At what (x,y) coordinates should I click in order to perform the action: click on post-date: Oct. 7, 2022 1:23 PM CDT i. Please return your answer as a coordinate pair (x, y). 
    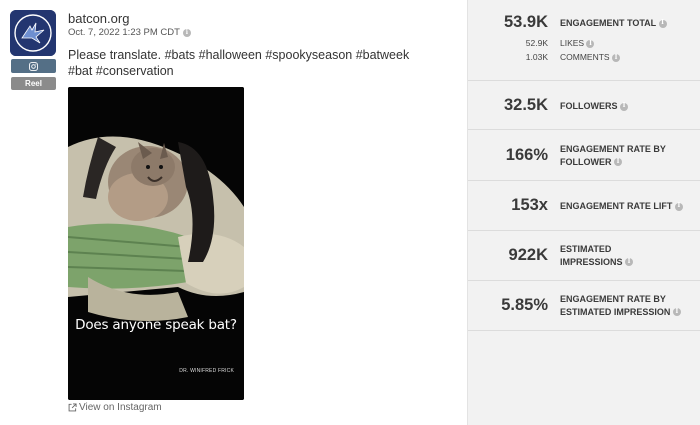
    Looking at the image, I should click on (129, 32).